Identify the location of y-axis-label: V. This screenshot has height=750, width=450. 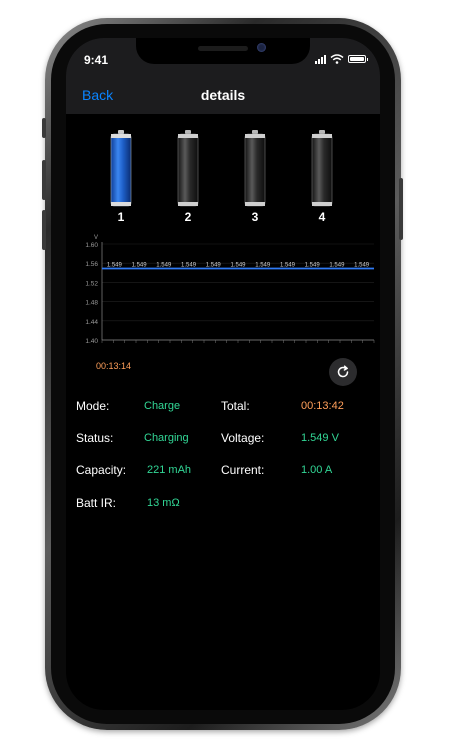
(96, 238).